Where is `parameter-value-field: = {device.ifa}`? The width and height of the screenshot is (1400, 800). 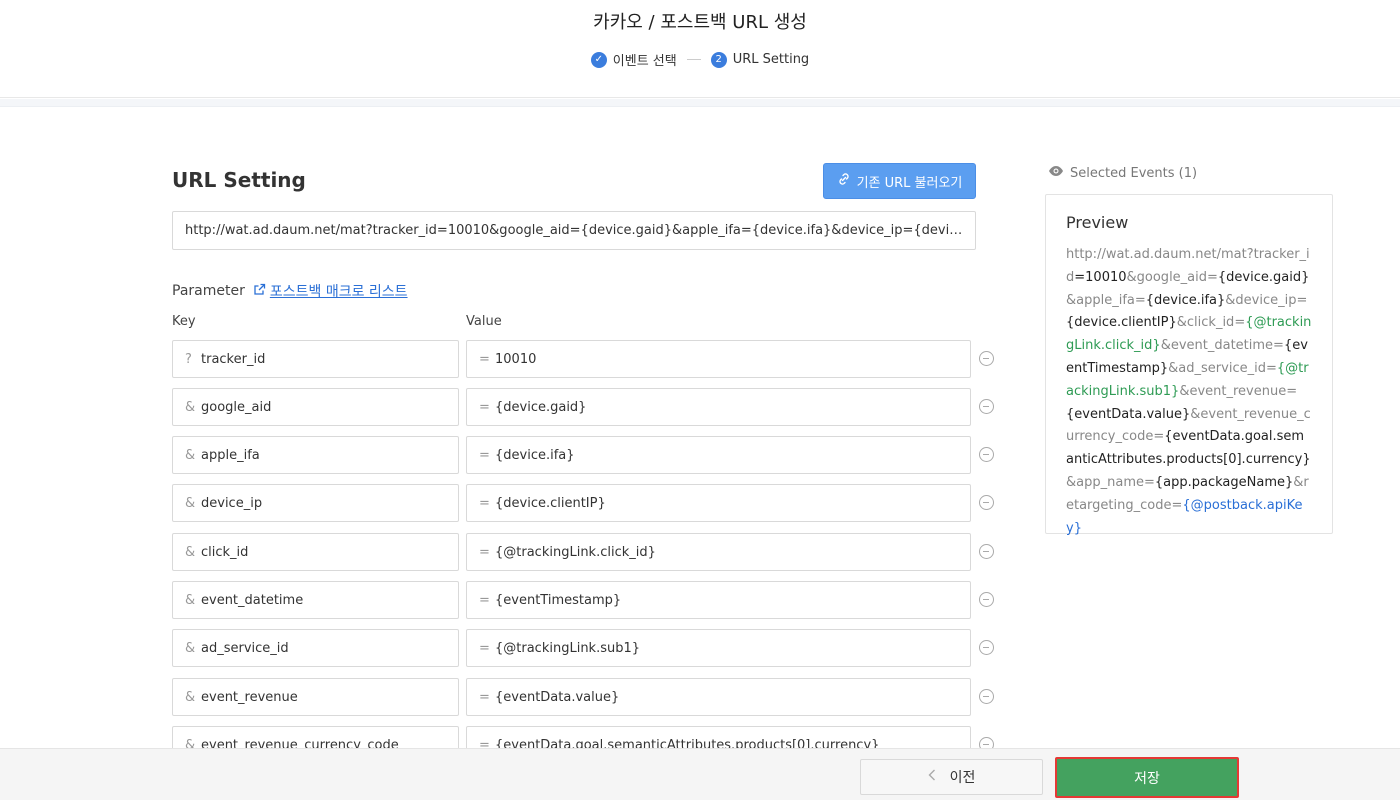 parameter-value-field: = {device.ifa} is located at coordinates (718, 455).